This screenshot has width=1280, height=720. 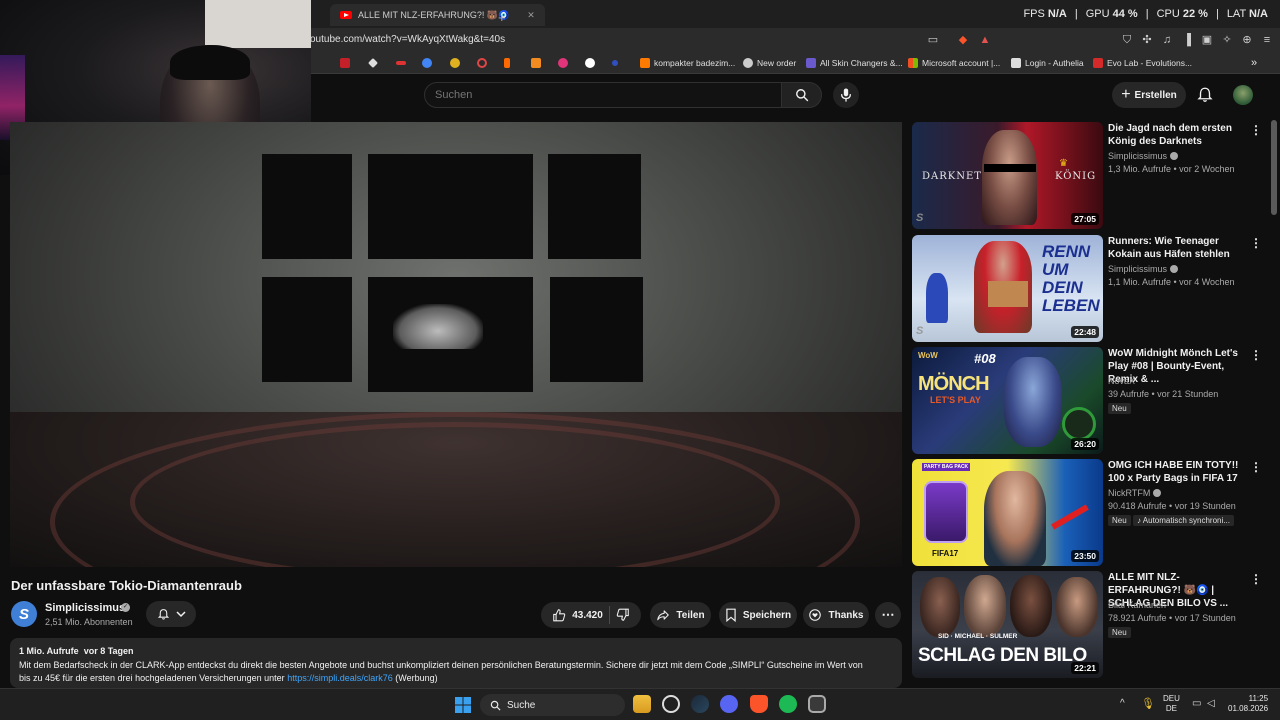 I want to click on music-icon: ♫, so click(x=1167, y=40).